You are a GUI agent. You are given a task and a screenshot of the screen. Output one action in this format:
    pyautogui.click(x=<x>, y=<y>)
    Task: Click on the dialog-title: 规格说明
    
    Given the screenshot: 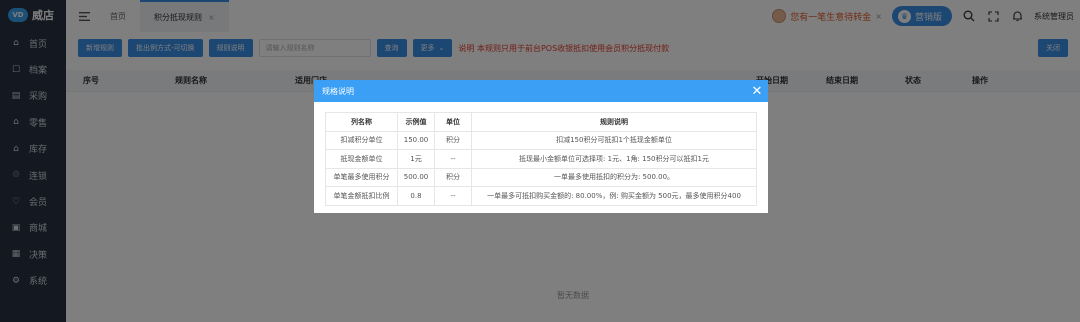 What is the action you would take?
    pyautogui.click(x=338, y=91)
    